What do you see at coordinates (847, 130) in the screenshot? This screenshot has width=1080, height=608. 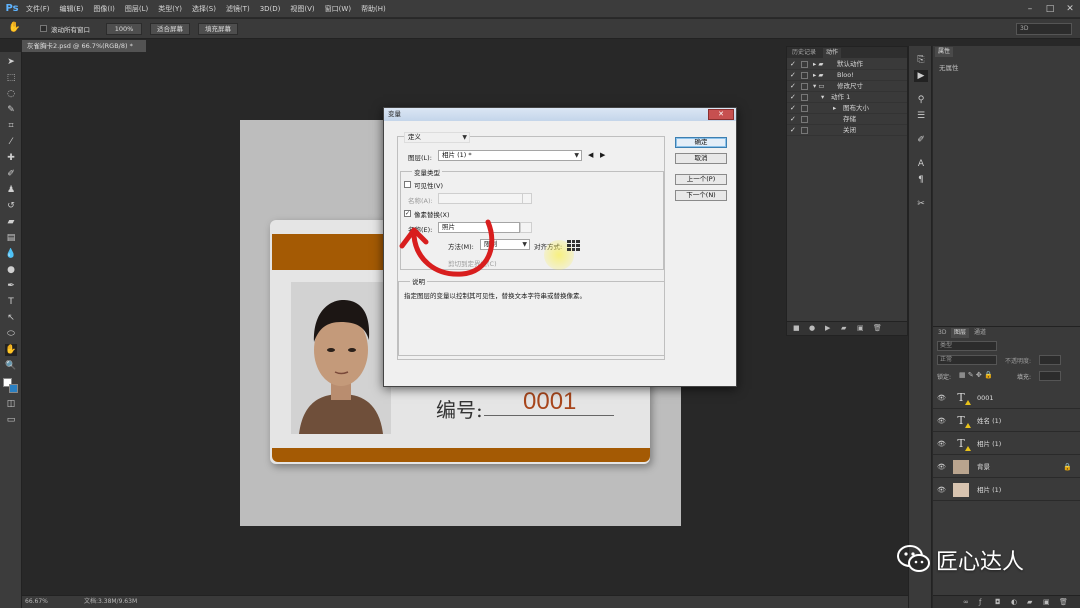 I see `action-row: ✓ 关闭` at bounding box center [847, 130].